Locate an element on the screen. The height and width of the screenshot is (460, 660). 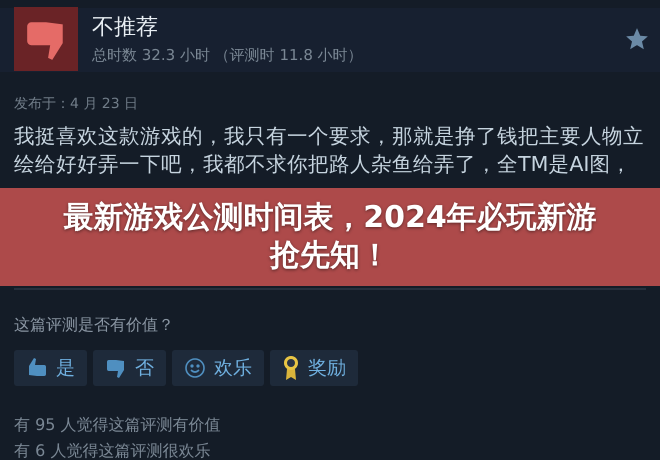
vote-count-text: 有 6 人觉得这篇评测很欢乐 is located at coordinates (112, 450).